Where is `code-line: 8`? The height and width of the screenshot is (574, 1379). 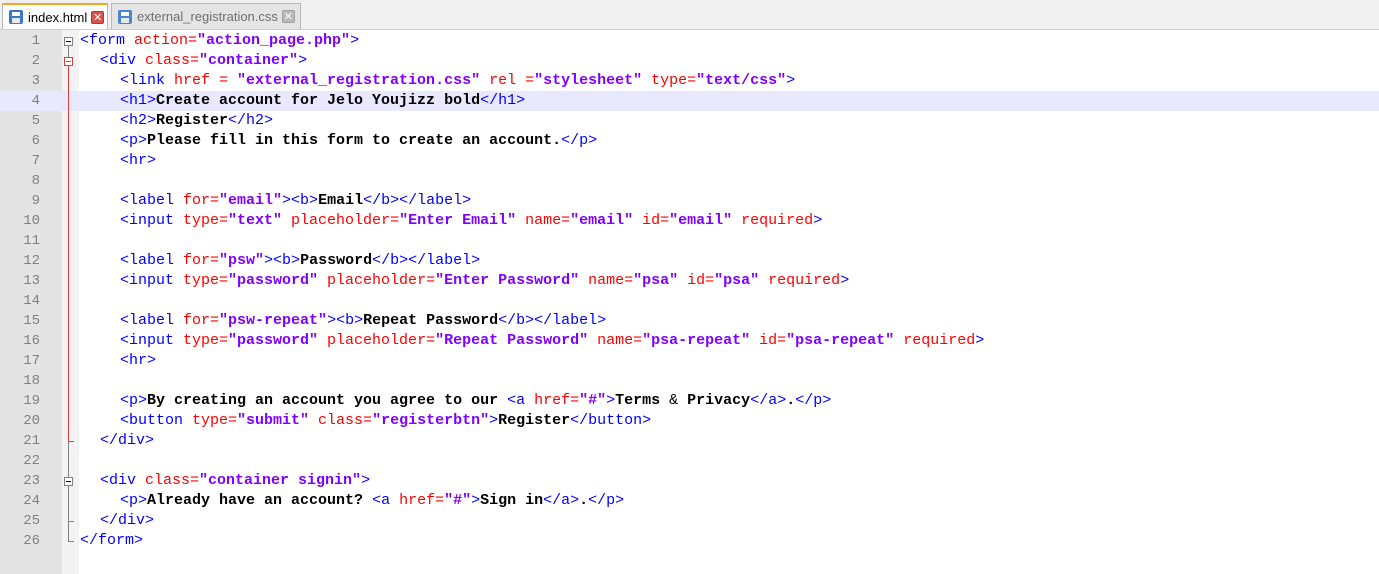 code-line: 8 is located at coordinates (689, 181).